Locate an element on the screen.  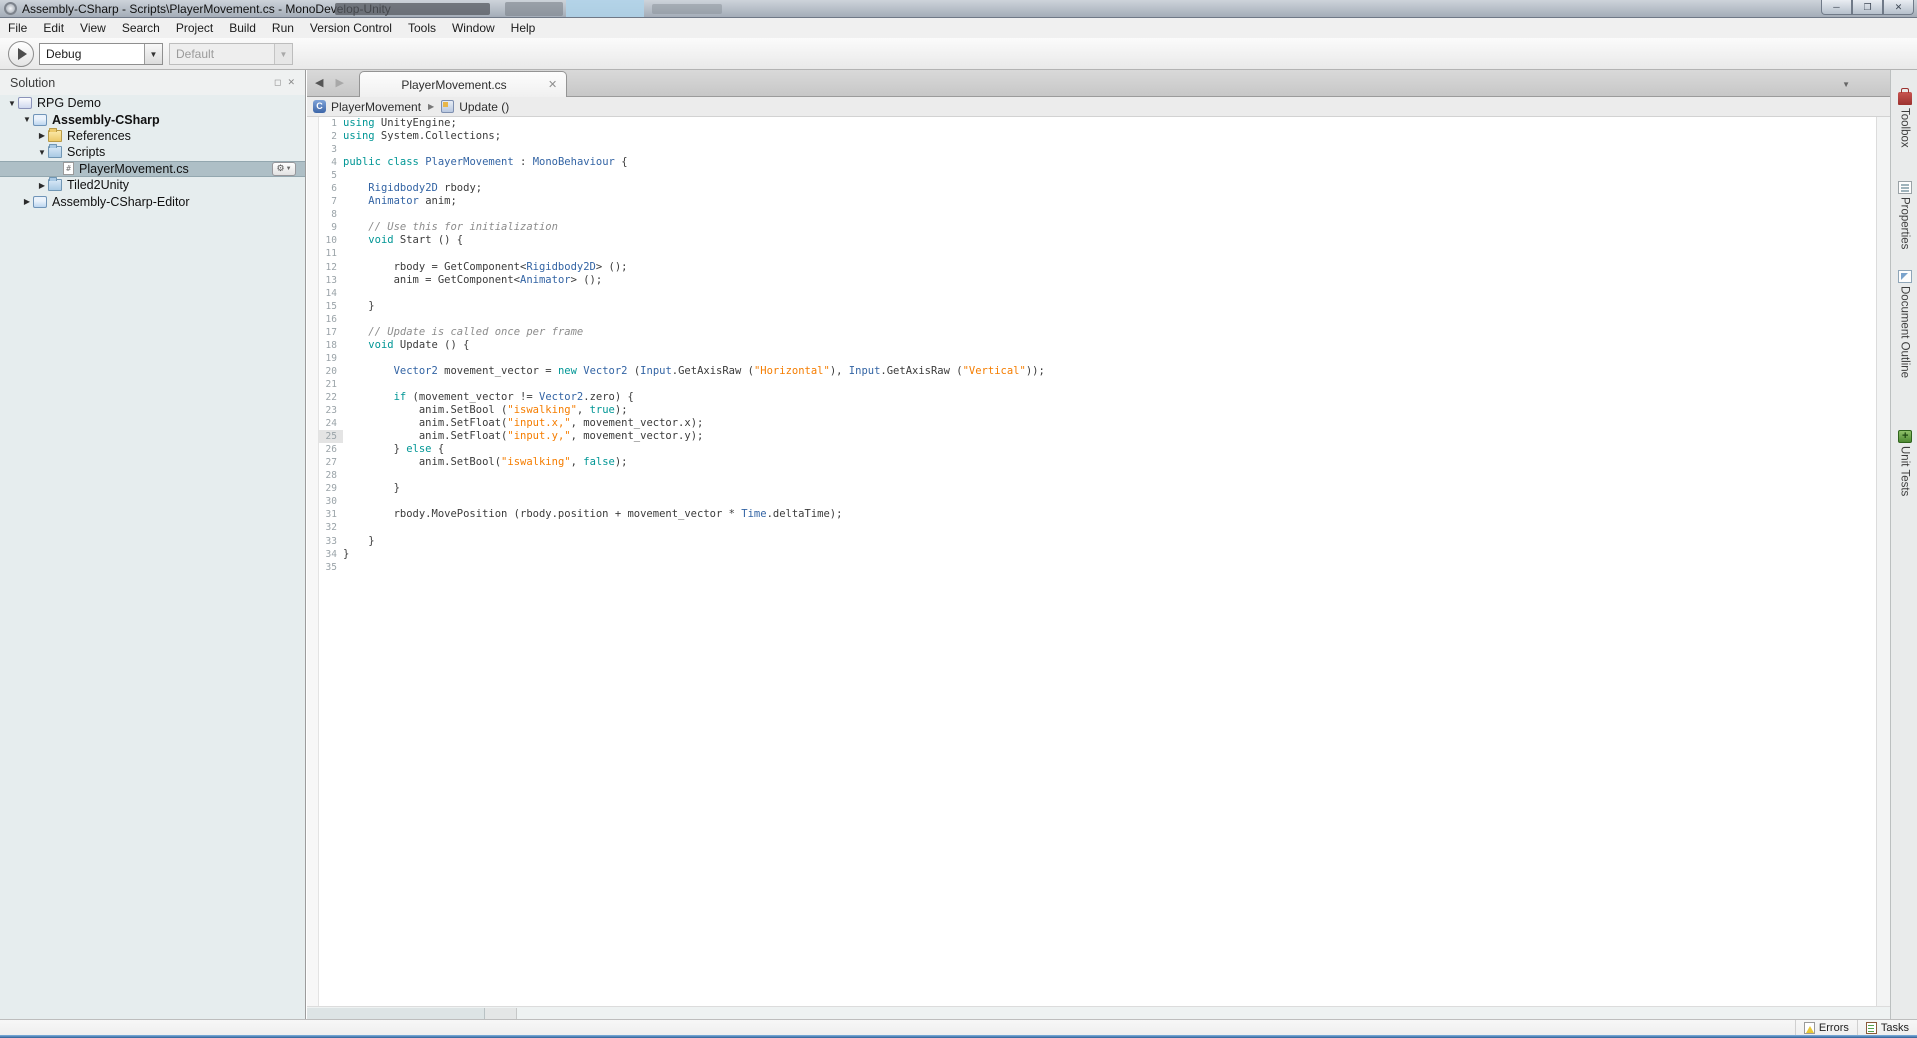
code-line: 34} is located at coordinates (1098, 554).